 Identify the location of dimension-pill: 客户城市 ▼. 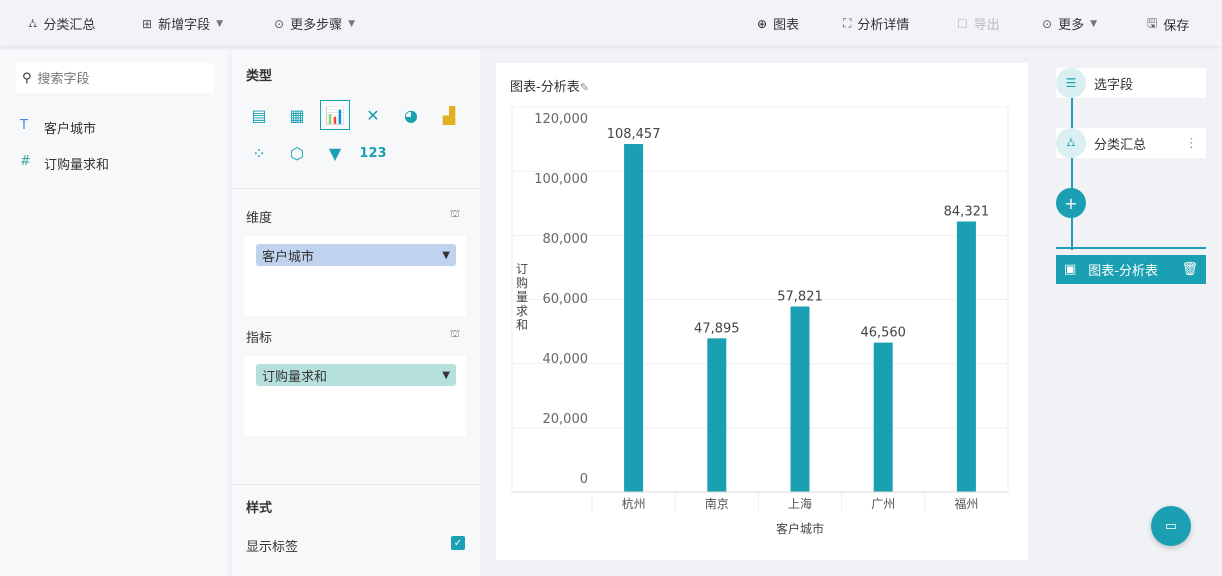
(356, 255).